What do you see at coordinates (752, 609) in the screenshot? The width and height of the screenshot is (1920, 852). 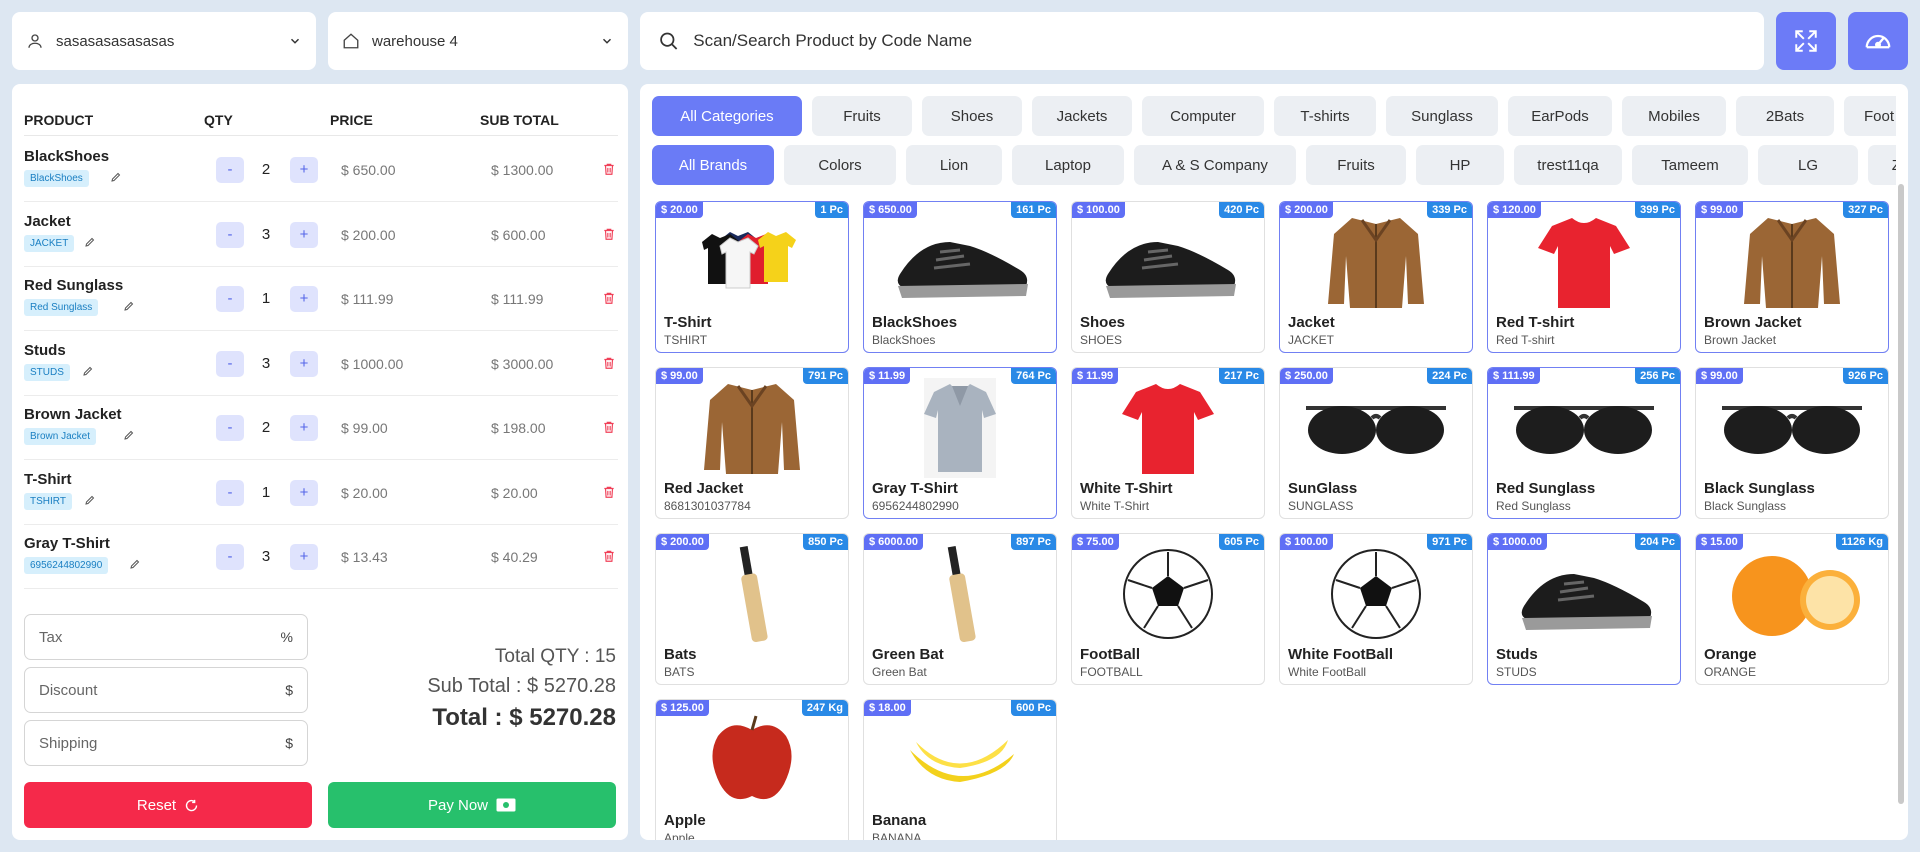 I see `product-card: $ 200.00 850 Pc Bats BATS` at bounding box center [752, 609].